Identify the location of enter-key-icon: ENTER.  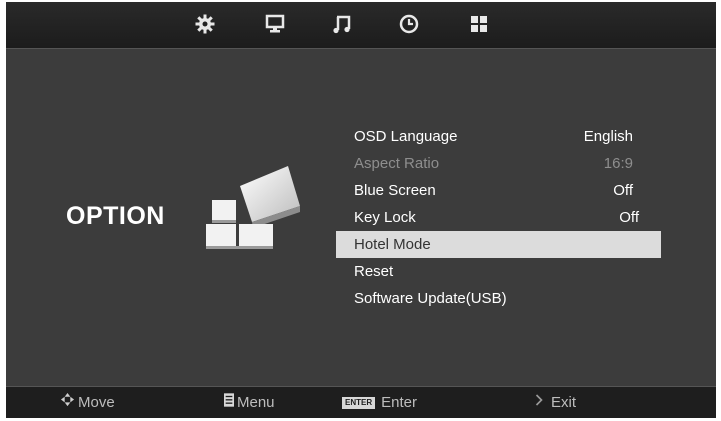
(359, 403).